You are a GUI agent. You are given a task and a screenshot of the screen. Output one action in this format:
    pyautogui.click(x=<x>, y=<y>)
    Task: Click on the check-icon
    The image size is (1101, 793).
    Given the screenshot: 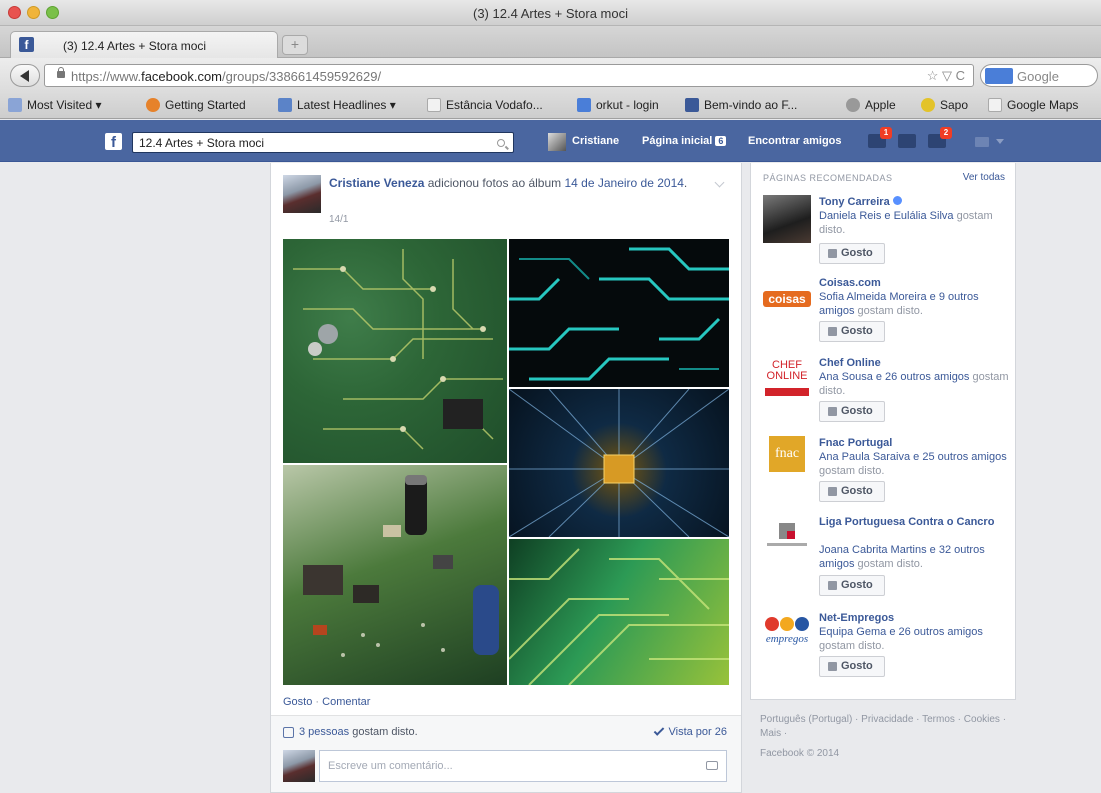 What is the action you would take?
    pyautogui.click(x=659, y=730)
    